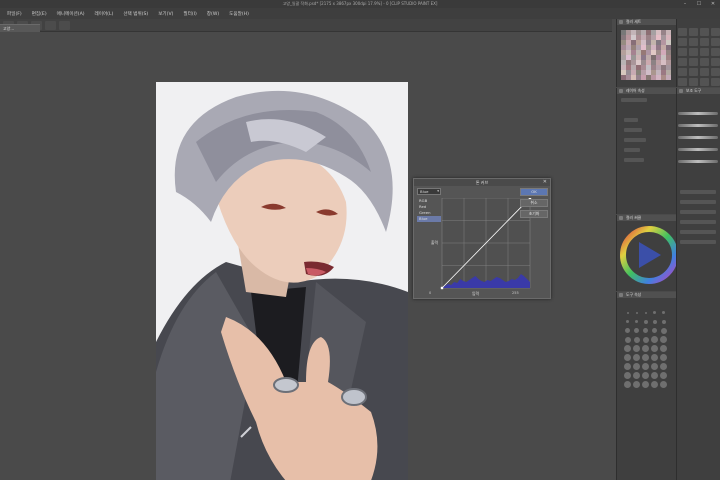  What do you see at coordinates (668, 77) in the screenshot?
I see `color-swatch` at bounding box center [668, 77].